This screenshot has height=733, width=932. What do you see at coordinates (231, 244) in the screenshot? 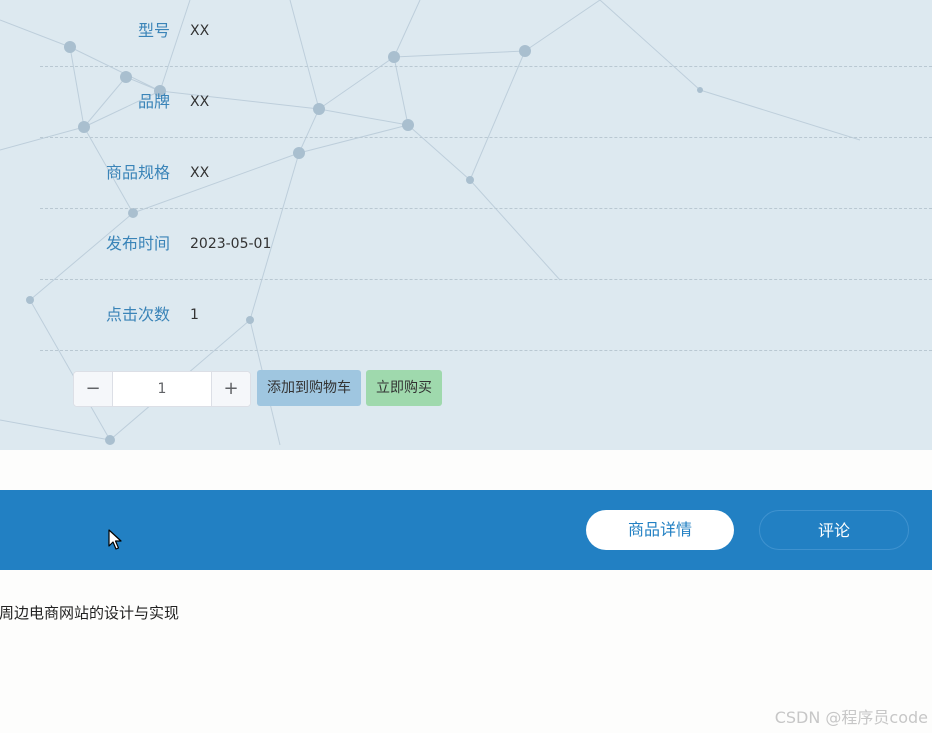
I see `spec-value: 2023-05-01` at bounding box center [231, 244].